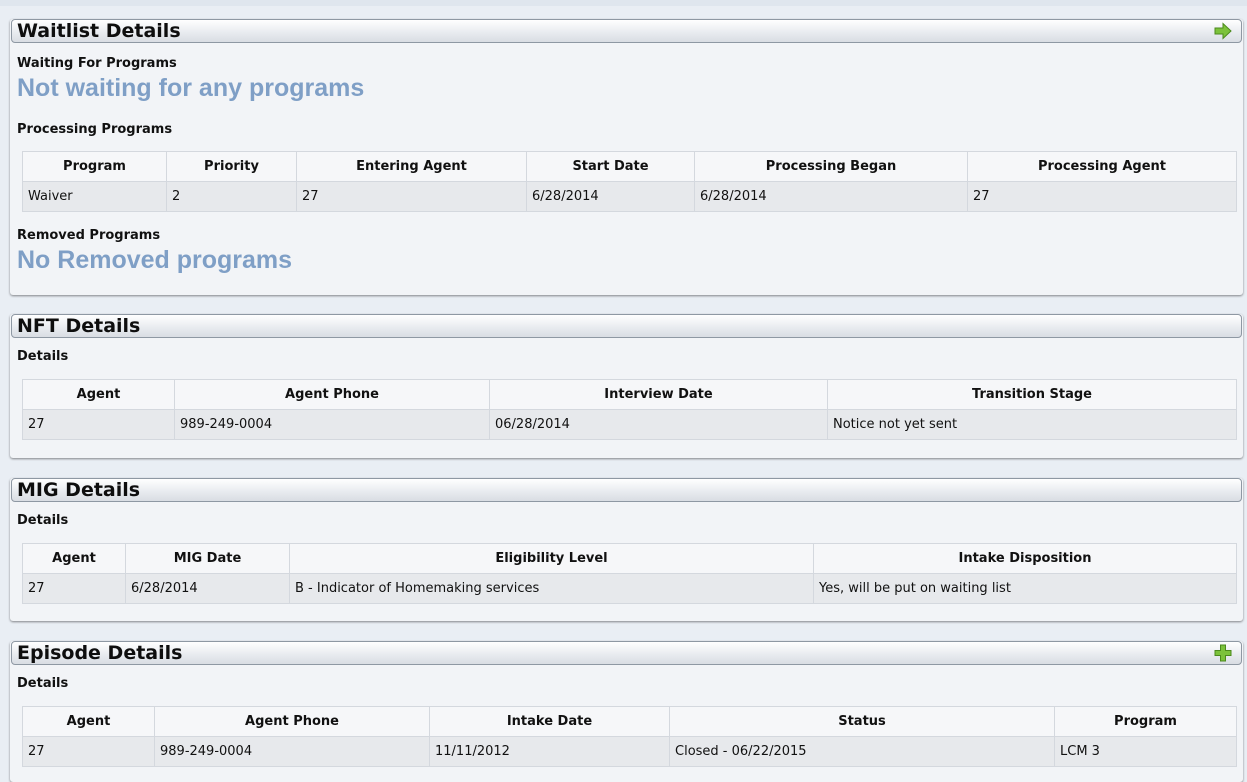  I want to click on column-header: Status, so click(862, 721).